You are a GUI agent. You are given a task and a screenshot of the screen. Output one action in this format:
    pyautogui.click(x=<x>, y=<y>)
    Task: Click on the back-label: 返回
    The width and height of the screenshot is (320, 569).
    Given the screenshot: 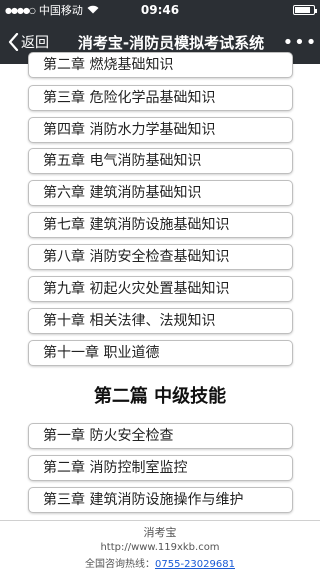 What is the action you would take?
    pyautogui.click(x=35, y=43)
    